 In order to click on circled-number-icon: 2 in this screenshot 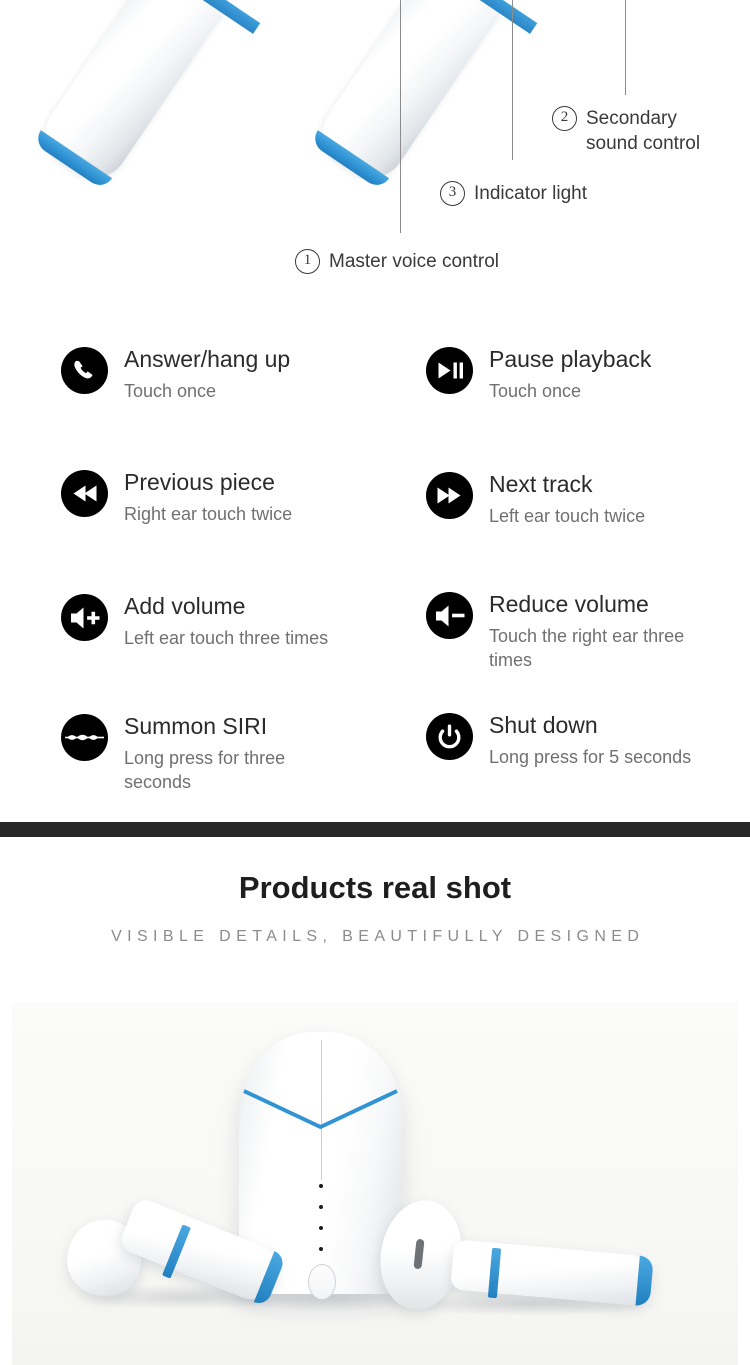, I will do `click(564, 118)`.